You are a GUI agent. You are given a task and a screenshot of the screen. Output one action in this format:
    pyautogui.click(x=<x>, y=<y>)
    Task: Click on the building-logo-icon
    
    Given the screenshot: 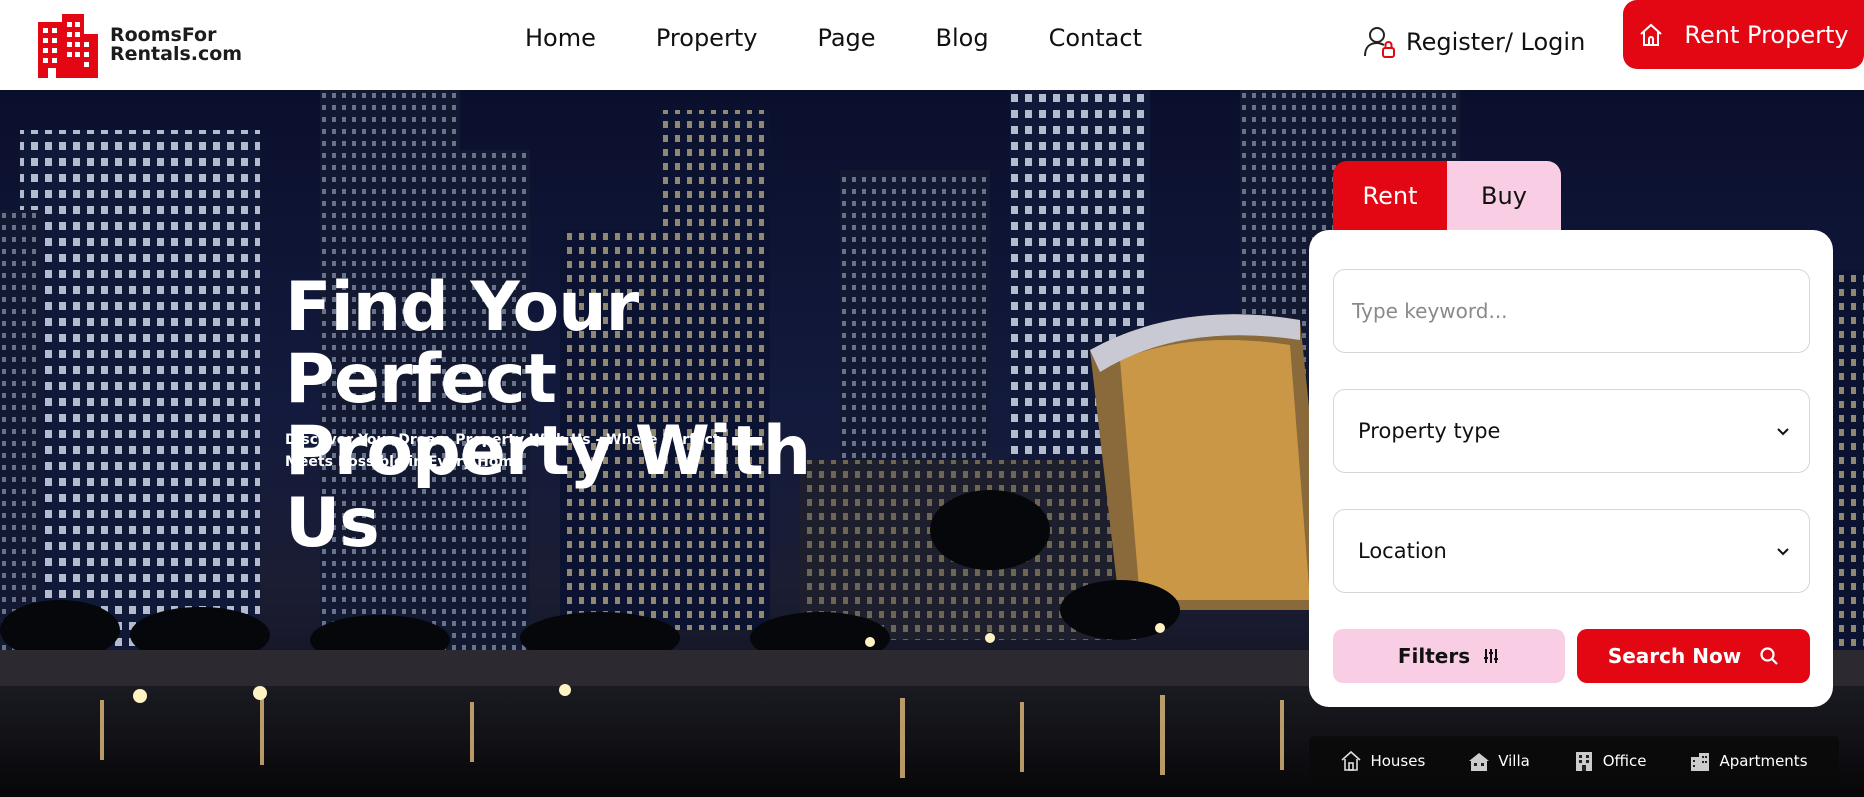 What is the action you would take?
    pyautogui.click(x=68, y=46)
    